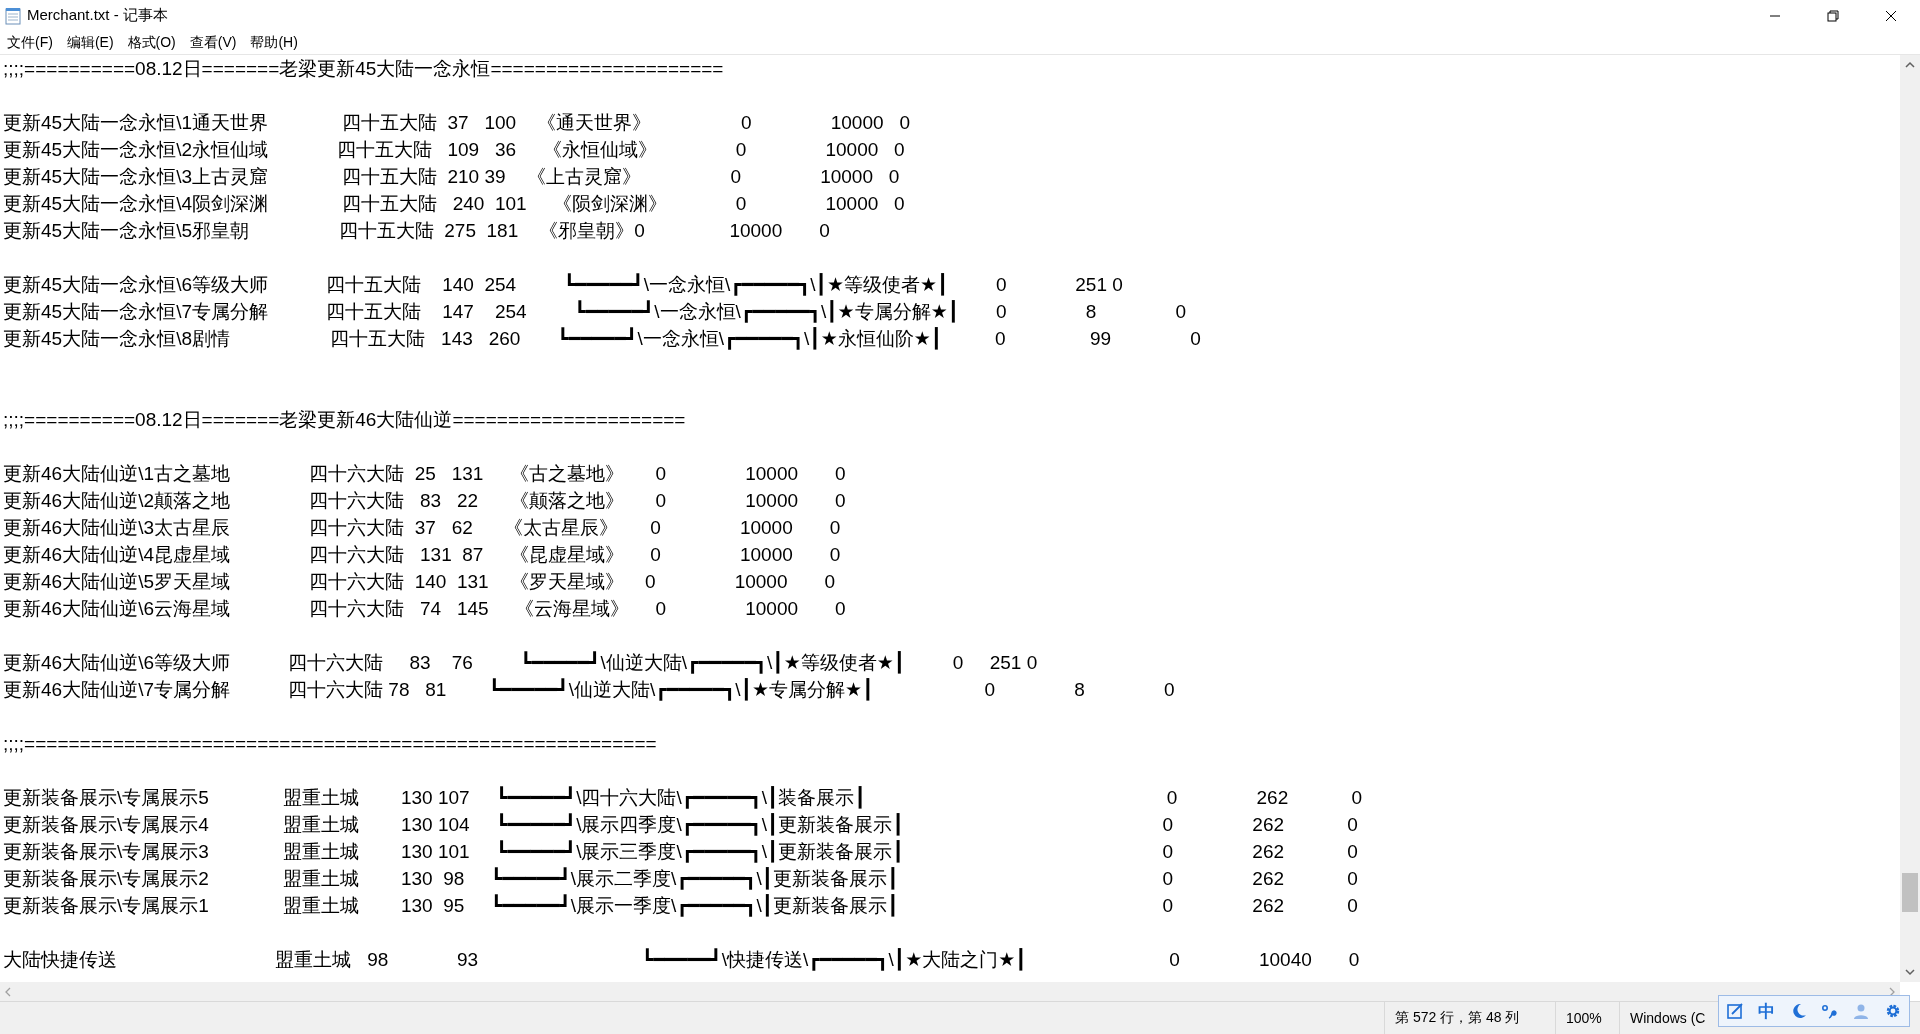 This screenshot has height=1034, width=1920. I want to click on text-line: 更新46大陆仙逆\6等级大师 四十六大陆 83 76 ┗━━━━━┛\仙逆大陆\┏━━━━━┓\┃★等级使者★┃ 0 251 0, so click(521, 663).